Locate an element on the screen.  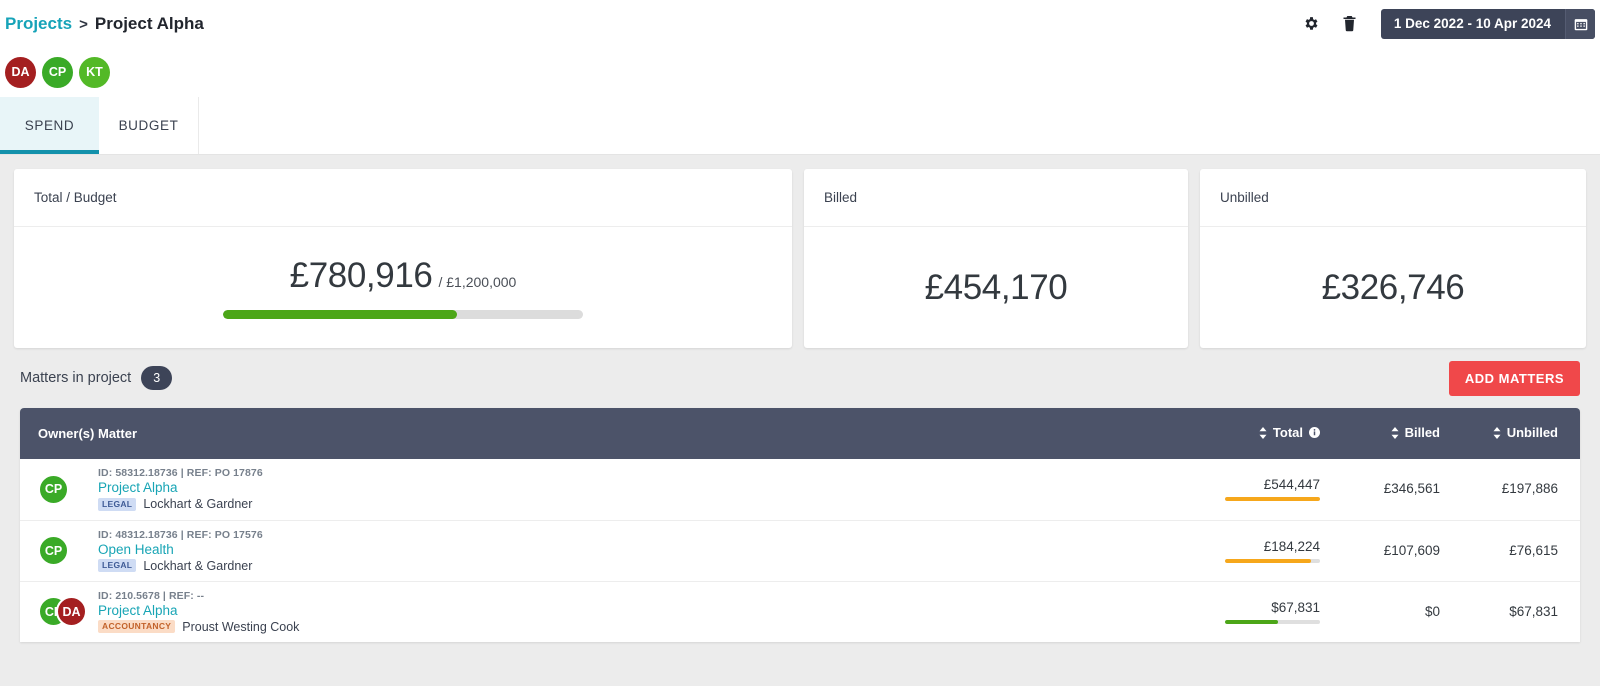
project-members: DA CP KT is located at coordinates (800, 72).